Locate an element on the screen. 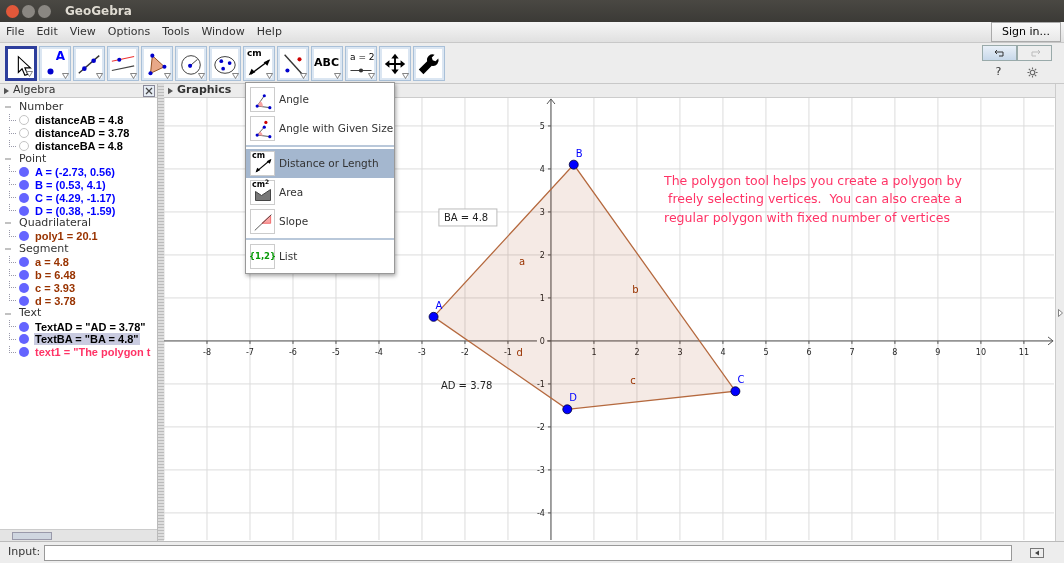 This screenshot has height=563, width=1064. close-button is located at coordinates (149, 90).